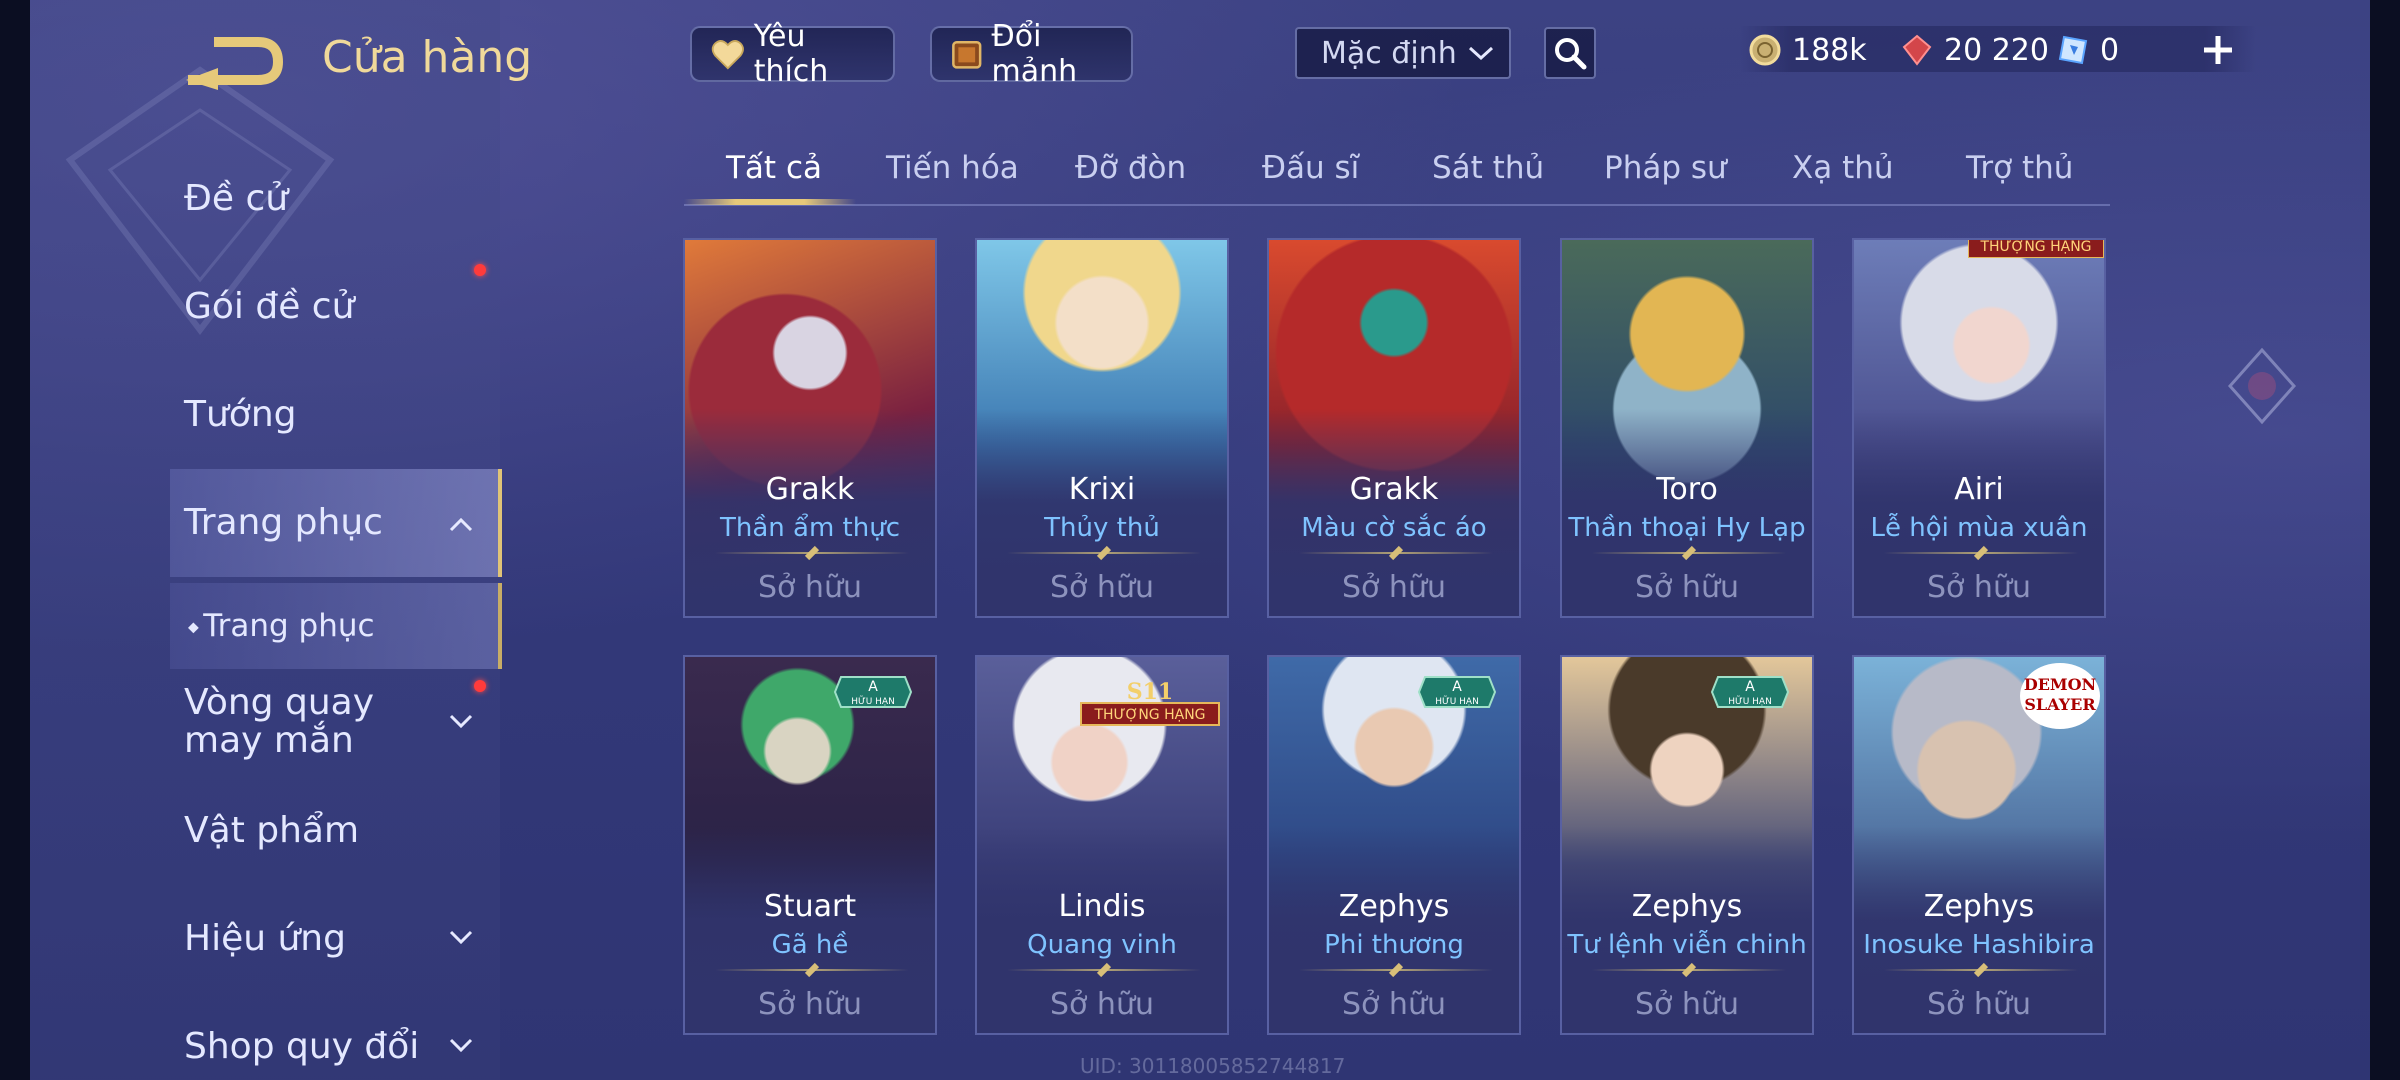  I want to click on skin-card: A HỮU HẠN Zephys Phi thương Sở hữu, so click(1394, 845).